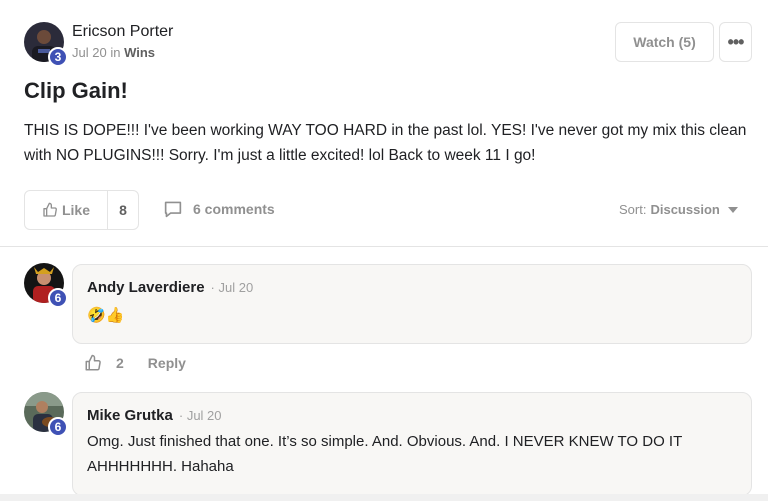 This screenshot has height=501, width=768. What do you see at coordinates (58, 57) in the screenshot?
I see `level-badge: 3` at bounding box center [58, 57].